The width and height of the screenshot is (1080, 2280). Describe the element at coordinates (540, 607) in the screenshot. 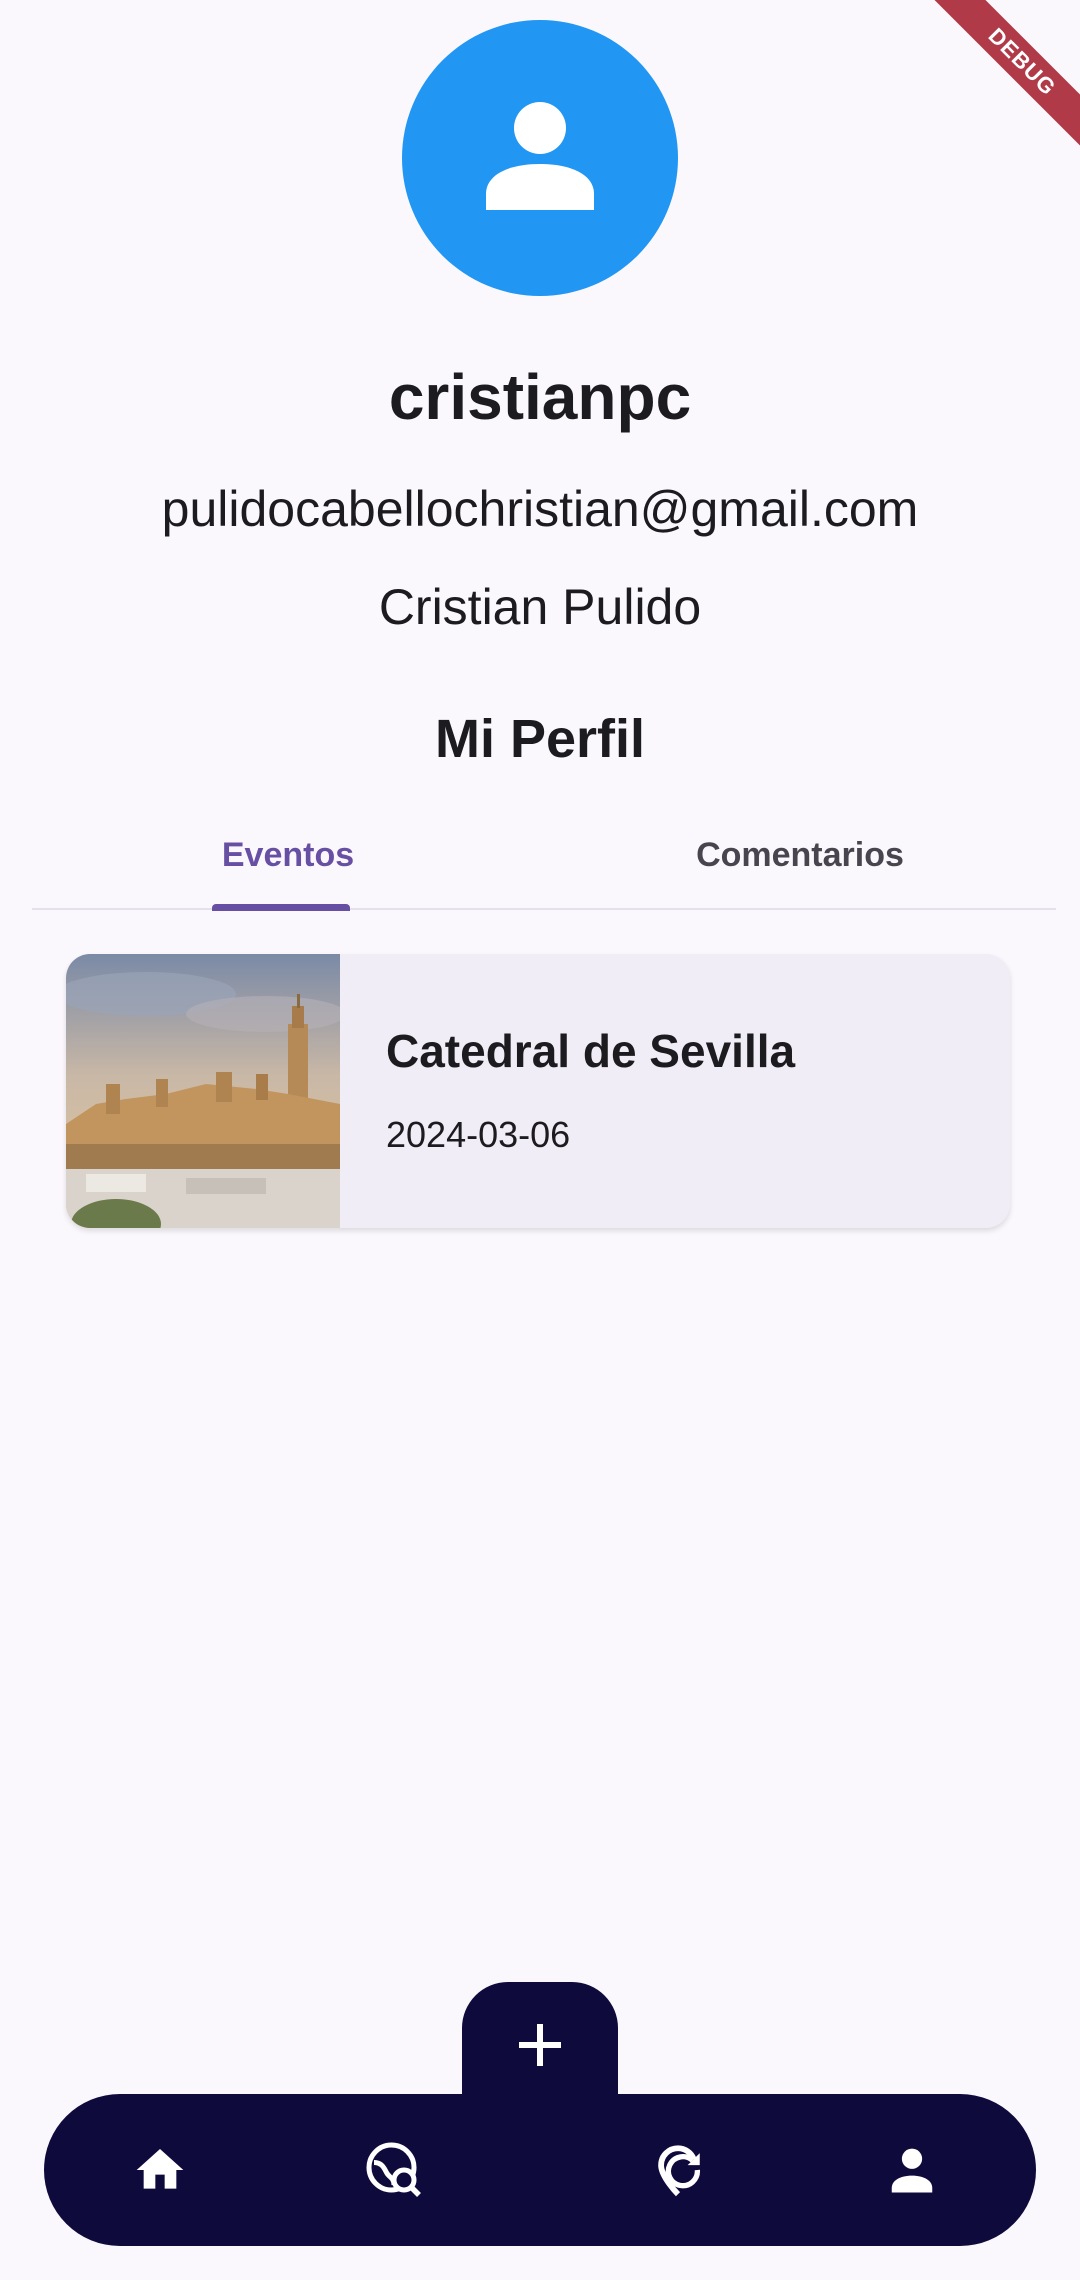

I see `full-name: Cristian Pulido` at that location.